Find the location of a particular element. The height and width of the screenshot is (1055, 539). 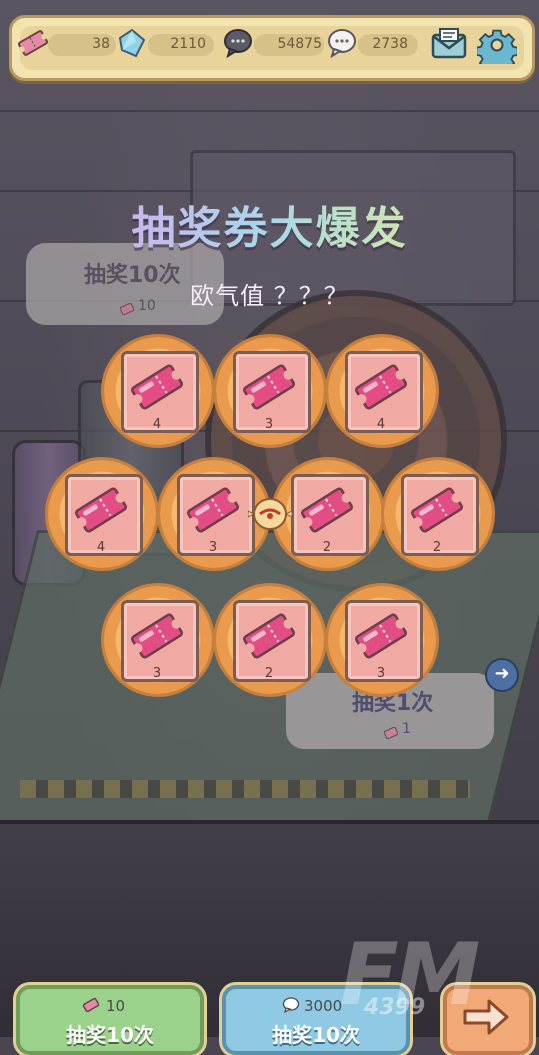

small-ticket-icon is located at coordinates (391, 733).